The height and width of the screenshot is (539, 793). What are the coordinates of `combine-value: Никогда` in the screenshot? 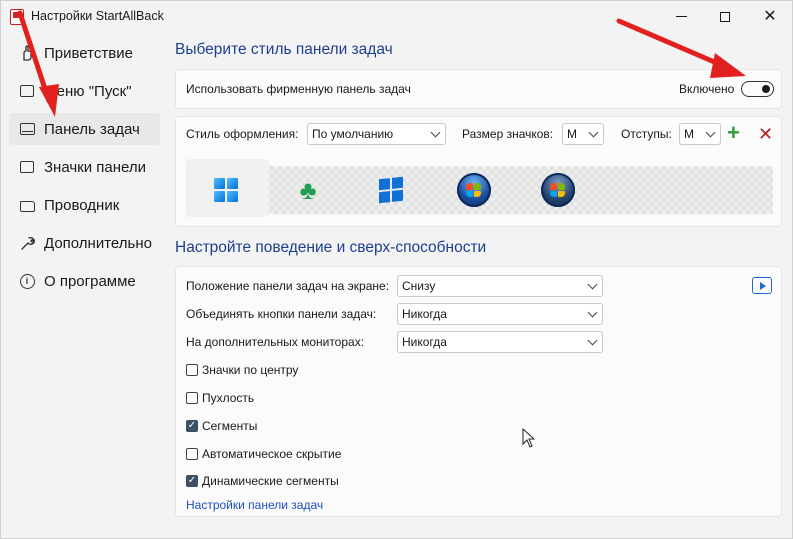 It's located at (424, 314).